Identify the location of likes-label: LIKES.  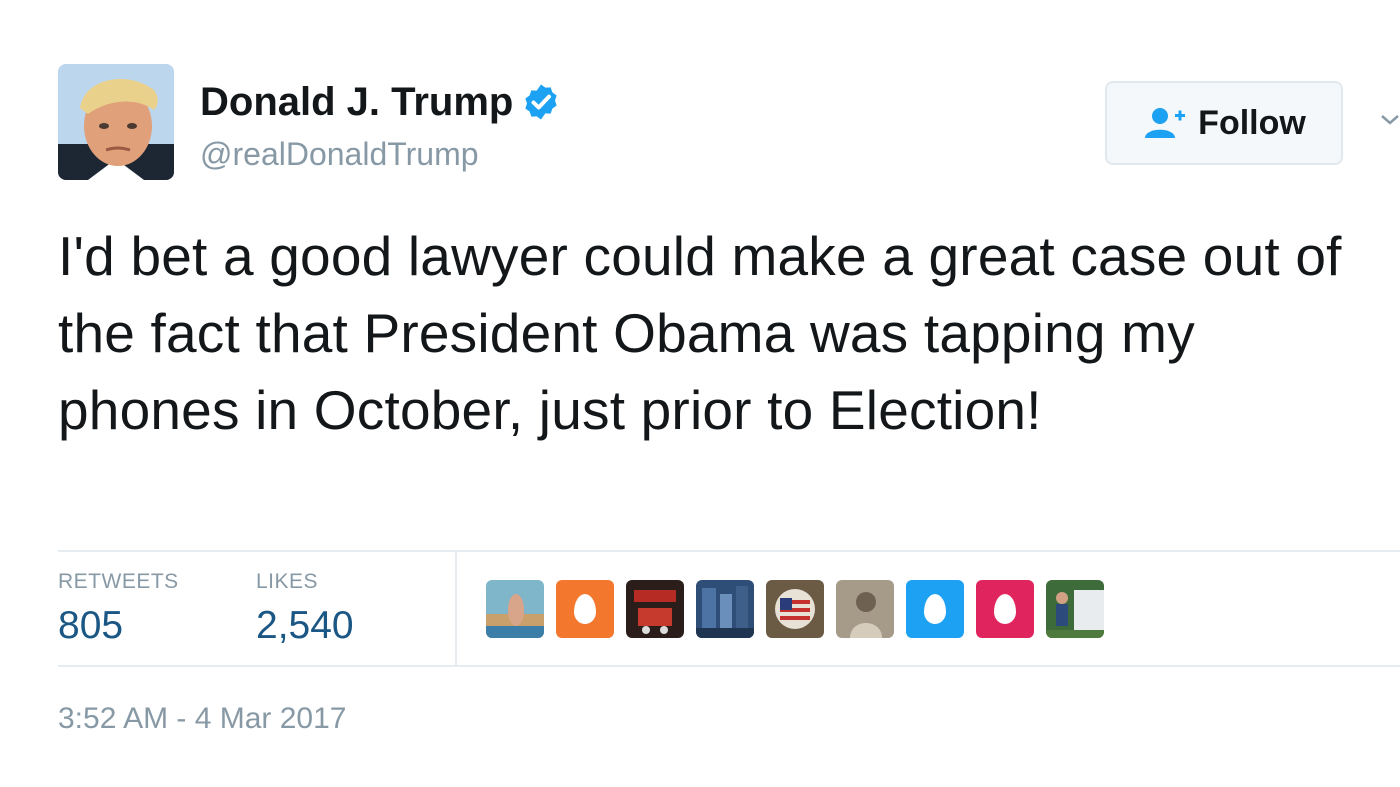
(287, 582).